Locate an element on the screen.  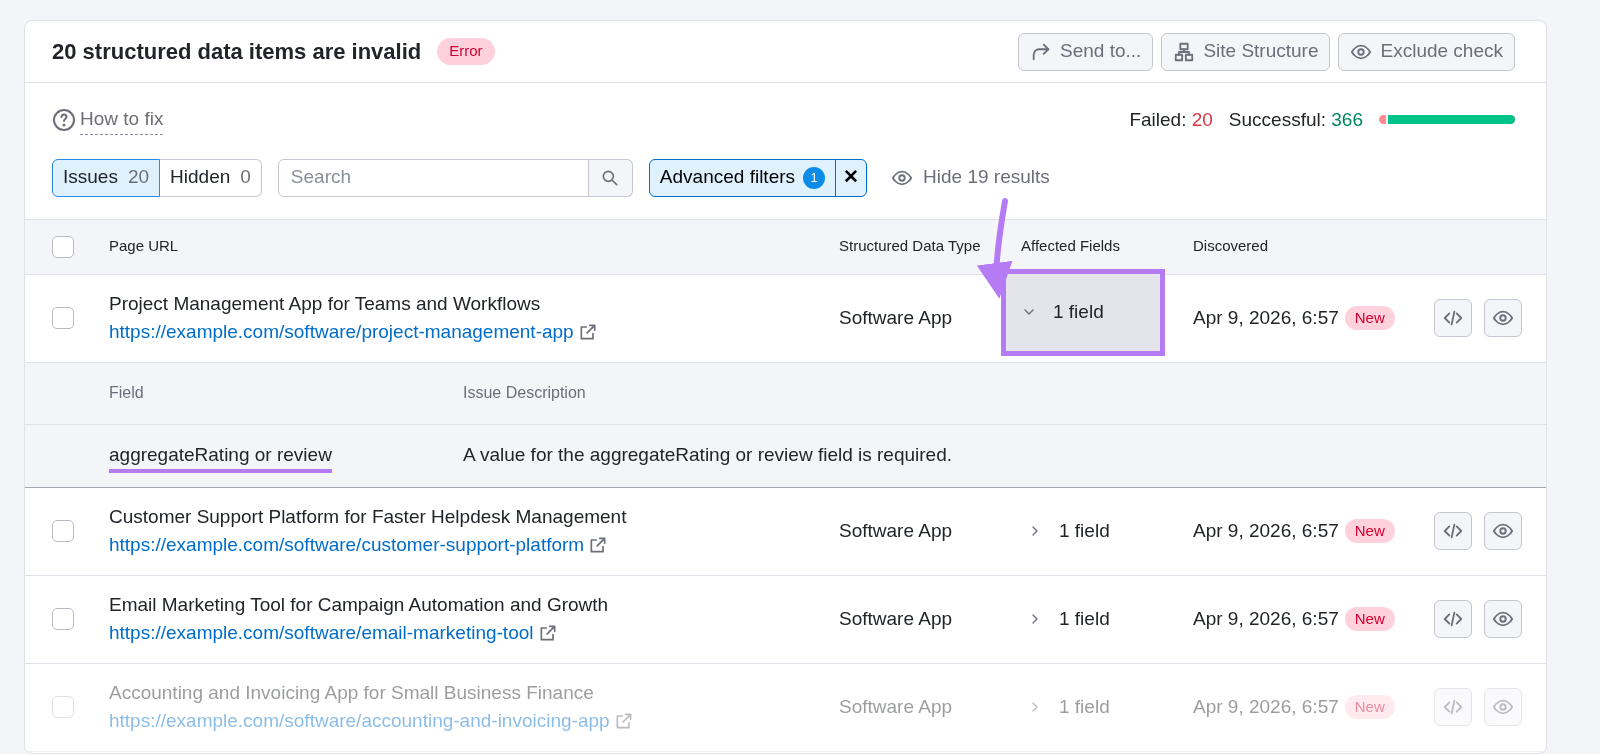
clear-filters-button: ✕ is located at coordinates (851, 177).